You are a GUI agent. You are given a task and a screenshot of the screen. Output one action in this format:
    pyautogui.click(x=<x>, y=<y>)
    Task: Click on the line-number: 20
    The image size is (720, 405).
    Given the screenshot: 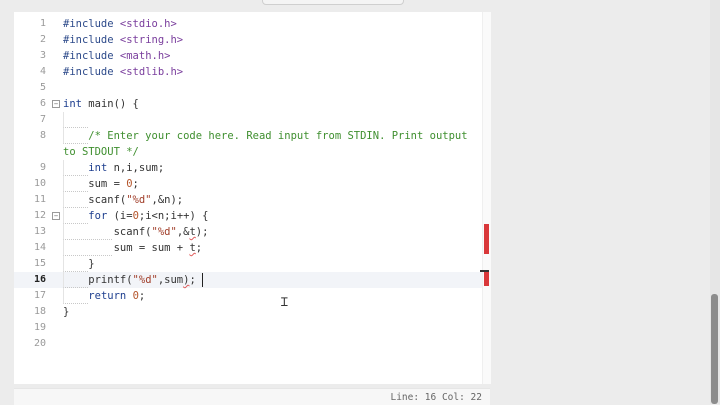 What is the action you would take?
    pyautogui.click(x=39, y=343)
    